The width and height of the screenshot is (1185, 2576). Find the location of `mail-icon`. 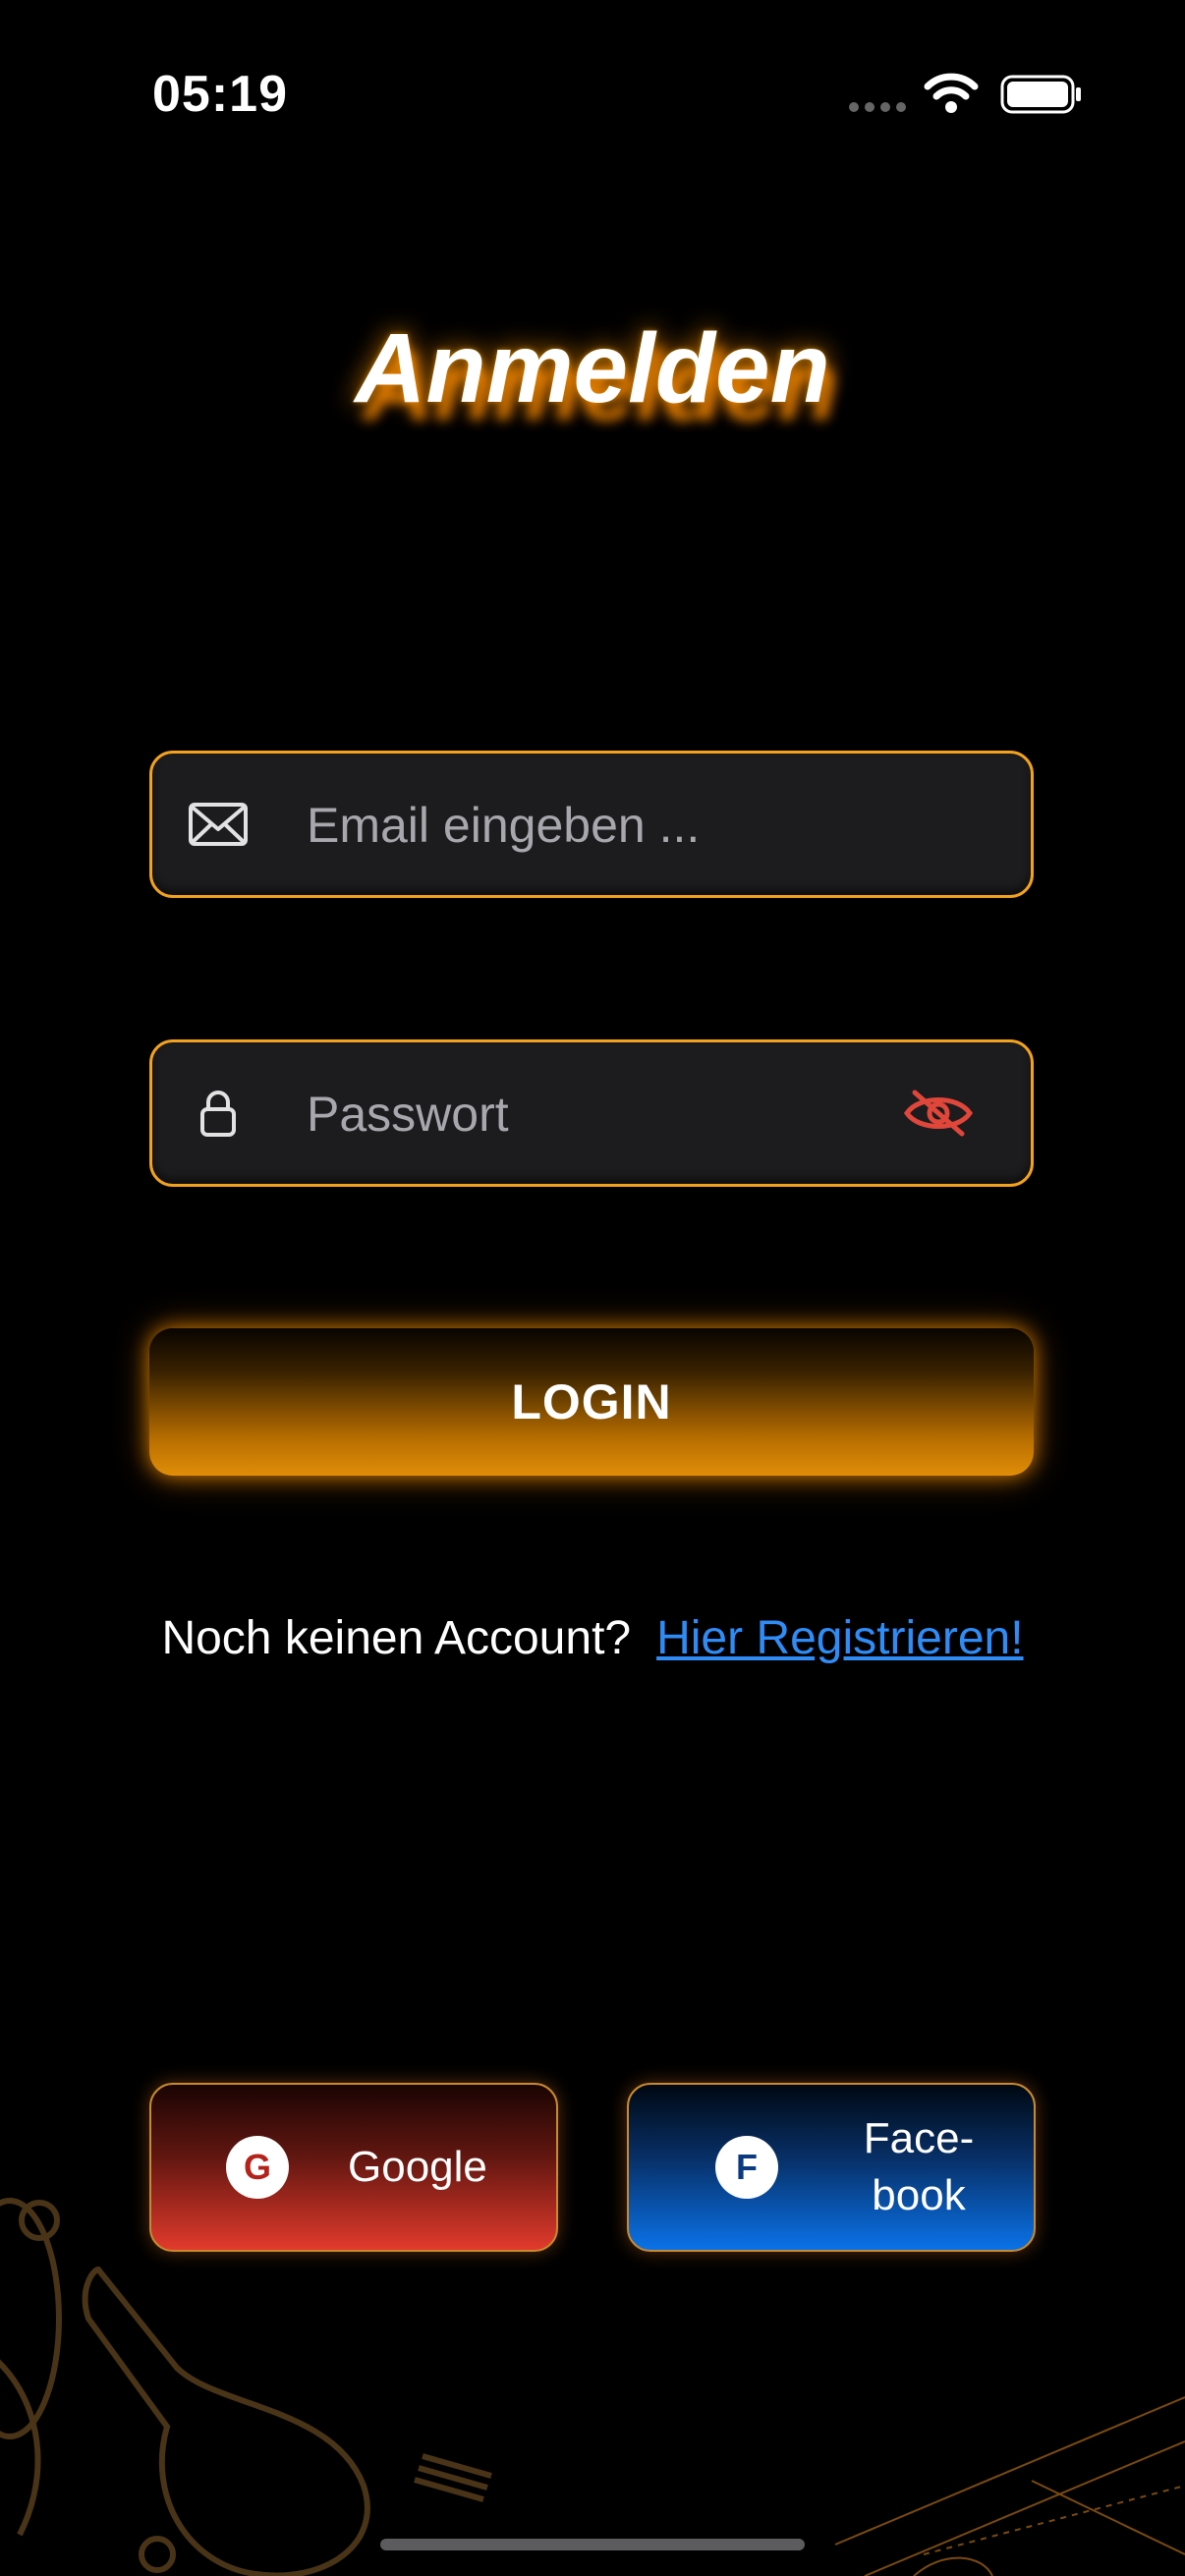

mail-icon is located at coordinates (219, 824).